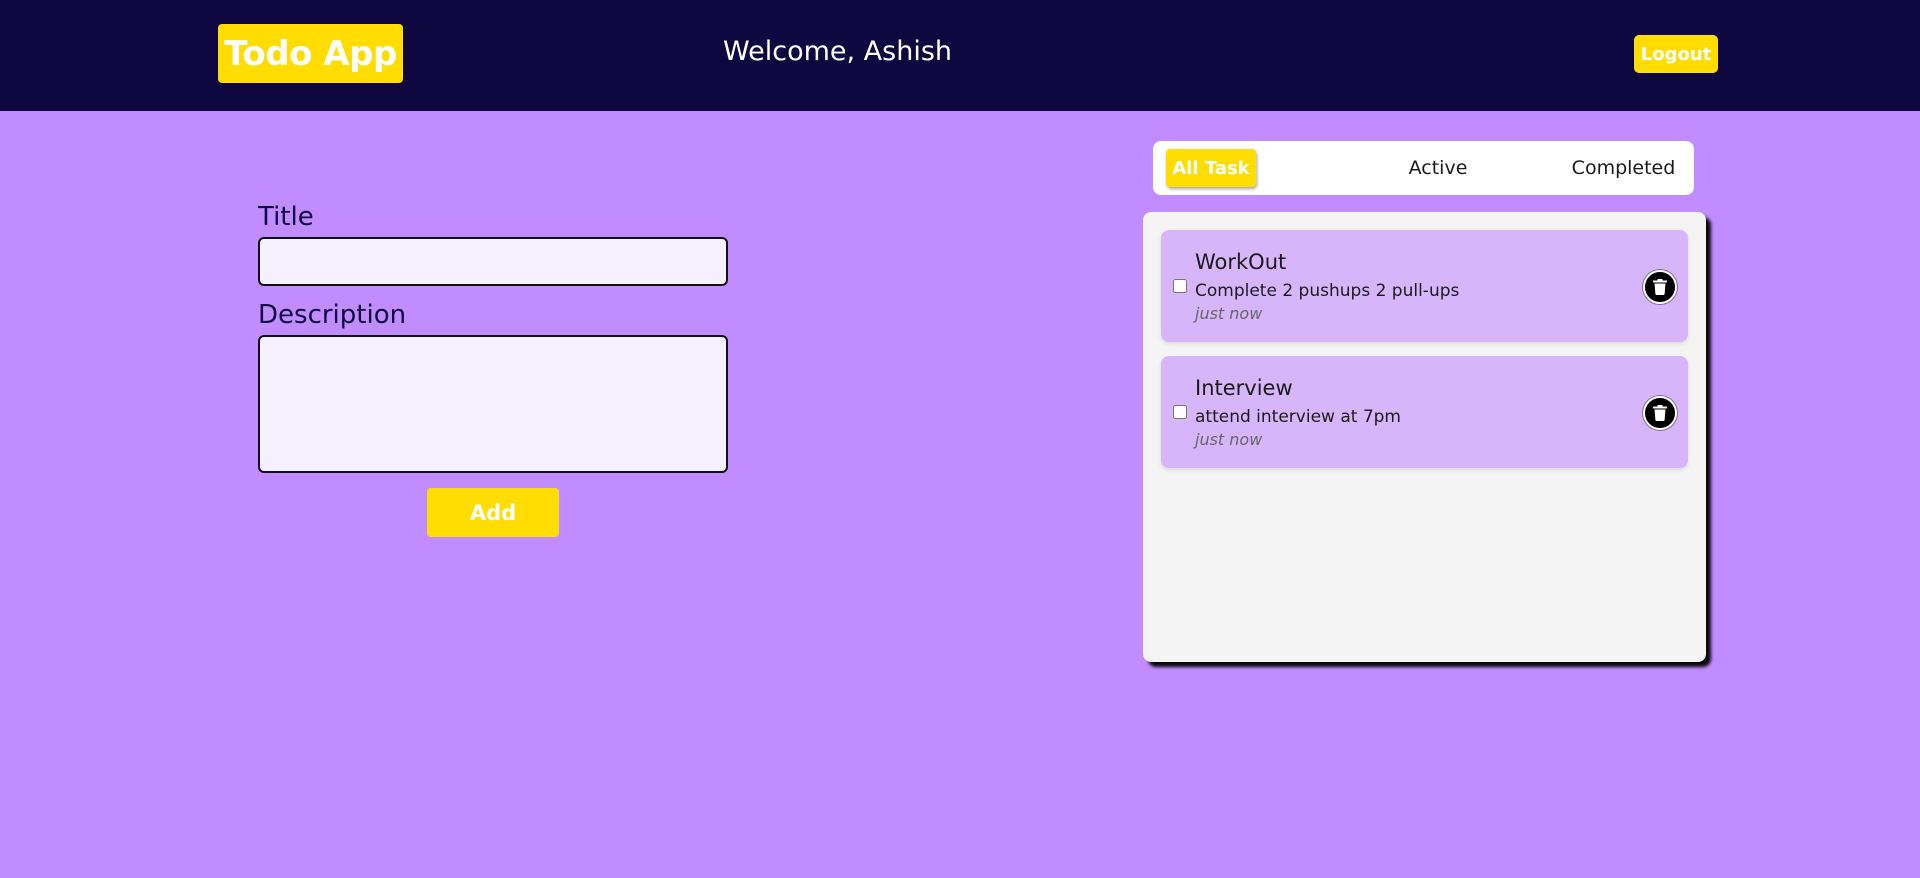  Describe the element at coordinates (1241, 262) in the screenshot. I see `task-title: WorkOut` at that location.